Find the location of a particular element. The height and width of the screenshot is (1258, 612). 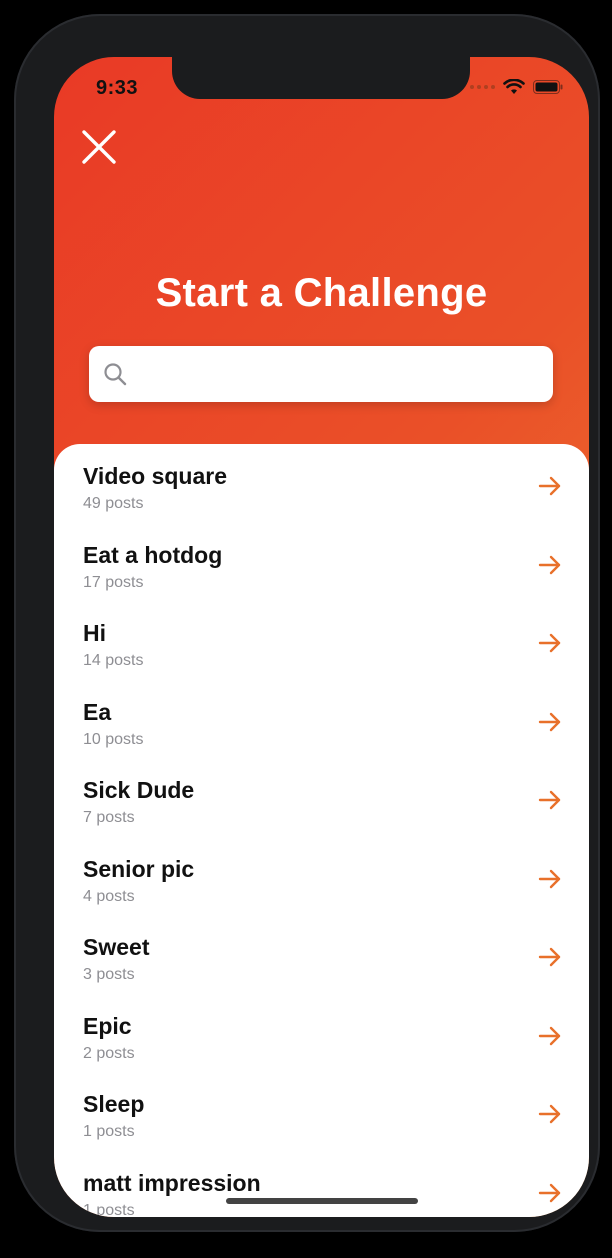

close-icon is located at coordinates (99, 147).